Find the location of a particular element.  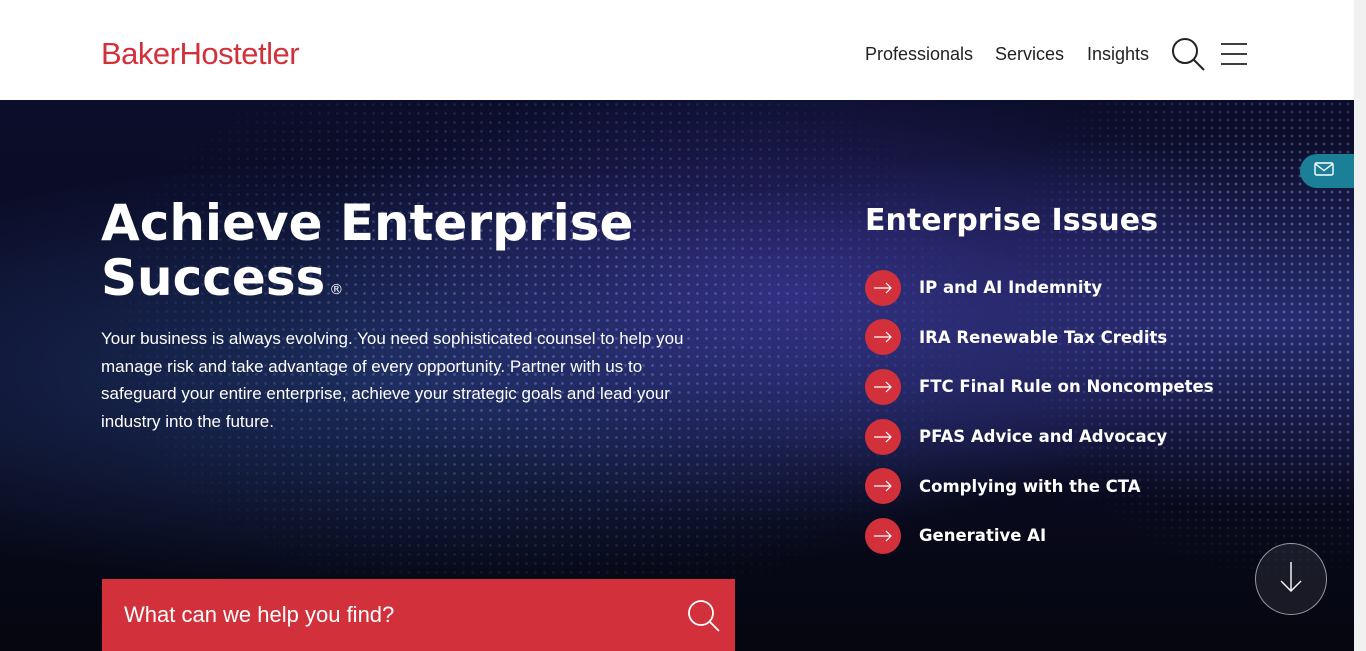

scroll-down-button is located at coordinates (1291, 579).